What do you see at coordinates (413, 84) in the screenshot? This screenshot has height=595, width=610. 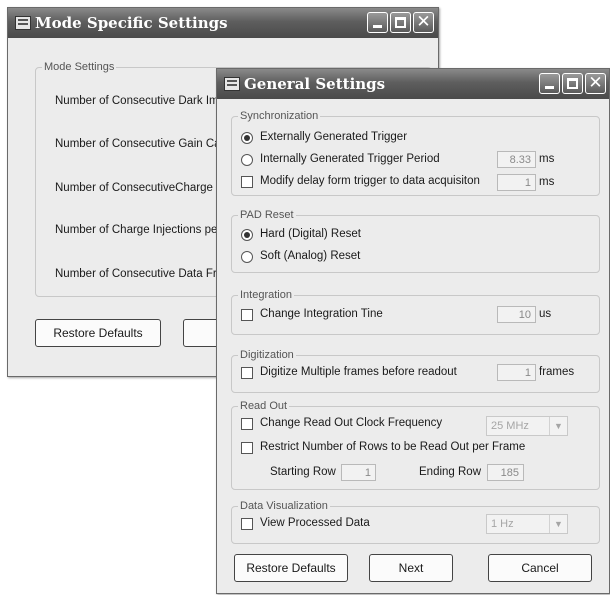 I see `general-settings-titlebar: General Settings ✕` at bounding box center [413, 84].